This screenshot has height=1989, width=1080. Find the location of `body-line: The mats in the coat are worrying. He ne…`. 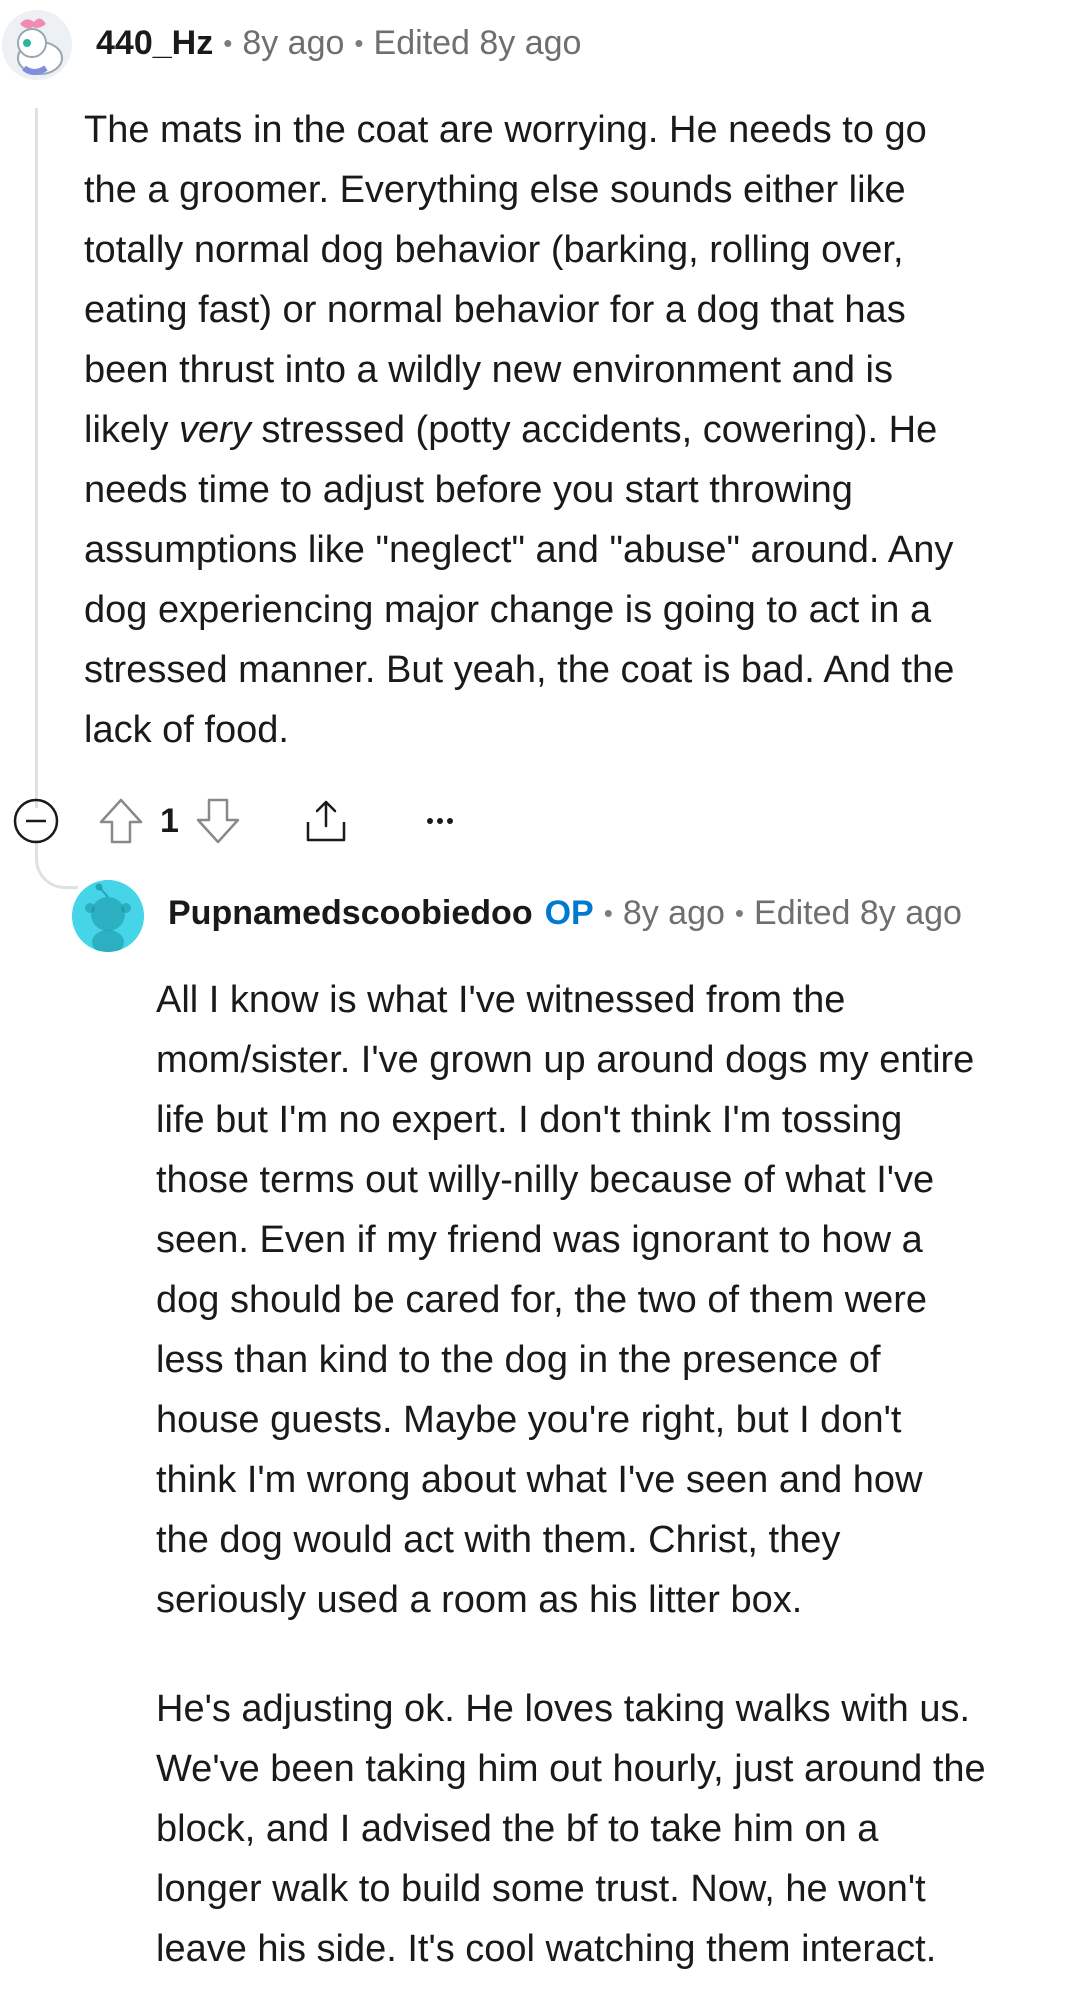

body-line: The mats in the coat are worrying. He ne… is located at coordinates (505, 130).